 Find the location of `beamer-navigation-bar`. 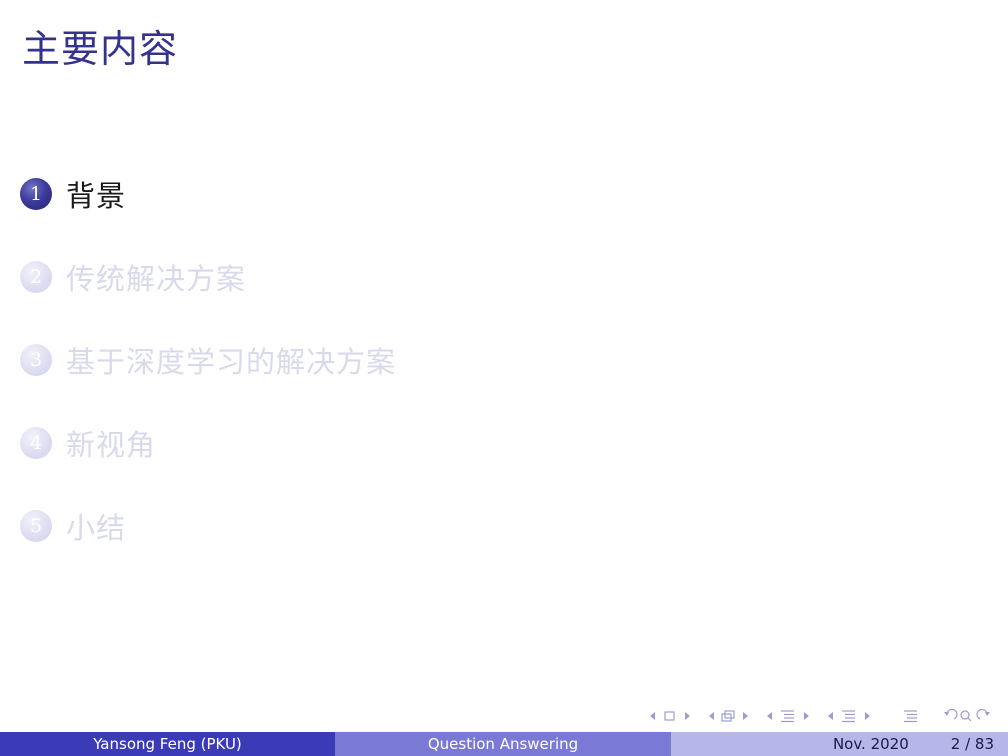

beamer-navigation-bar is located at coordinates (820, 716).